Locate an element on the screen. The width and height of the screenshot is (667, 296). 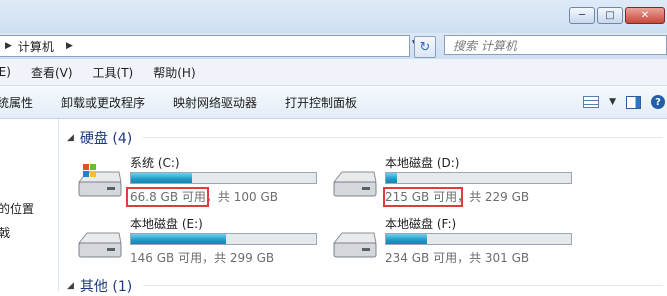
system-drive-icon is located at coordinates (99, 180).